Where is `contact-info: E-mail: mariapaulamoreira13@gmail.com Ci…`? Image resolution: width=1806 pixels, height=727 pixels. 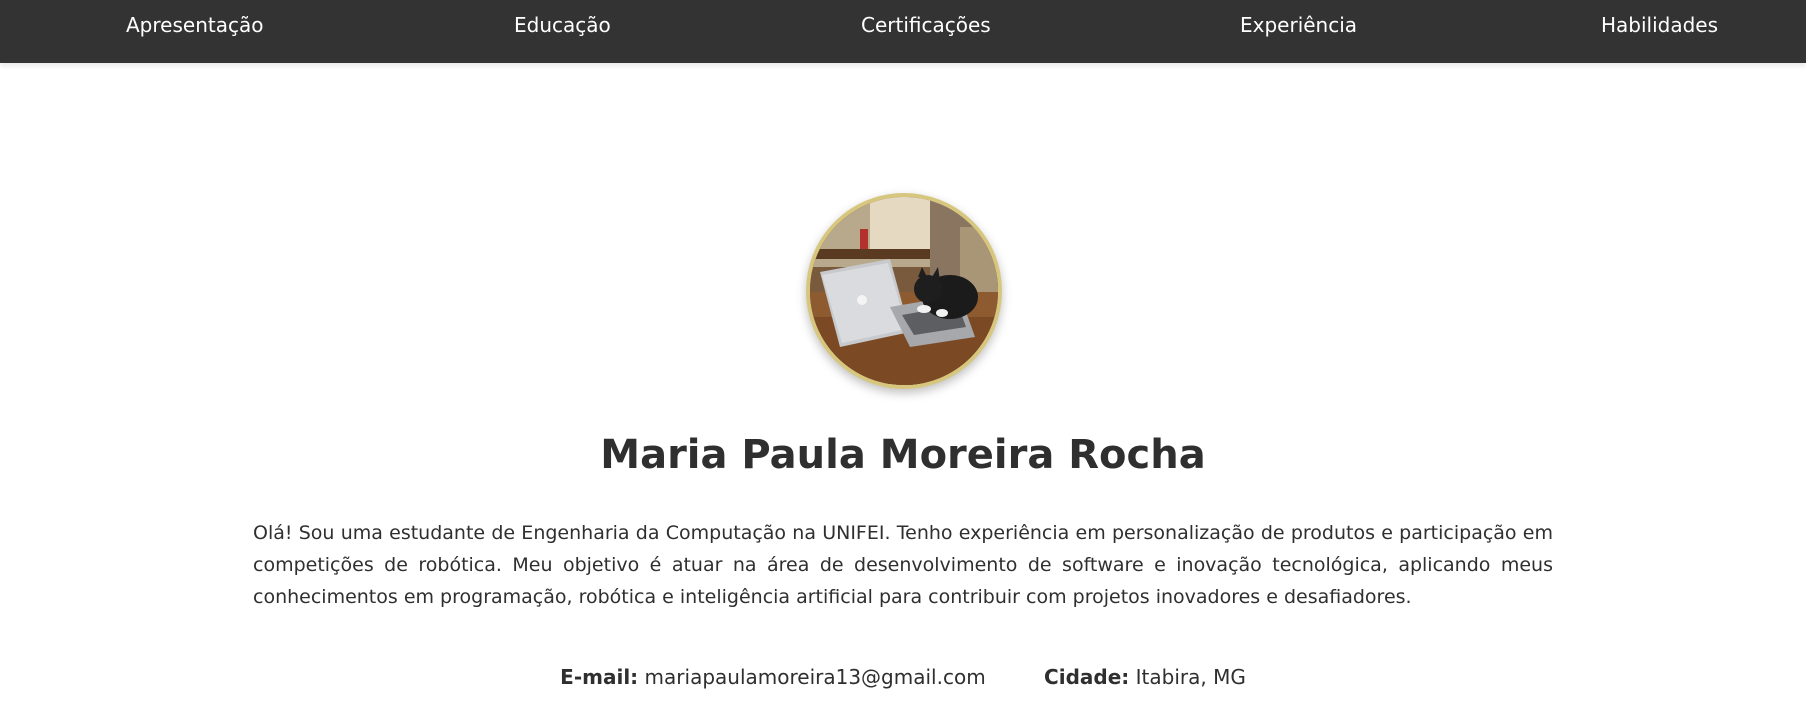
contact-info: E-mail: mariapaulamoreira13@gmail.com Ci… is located at coordinates (903, 677).